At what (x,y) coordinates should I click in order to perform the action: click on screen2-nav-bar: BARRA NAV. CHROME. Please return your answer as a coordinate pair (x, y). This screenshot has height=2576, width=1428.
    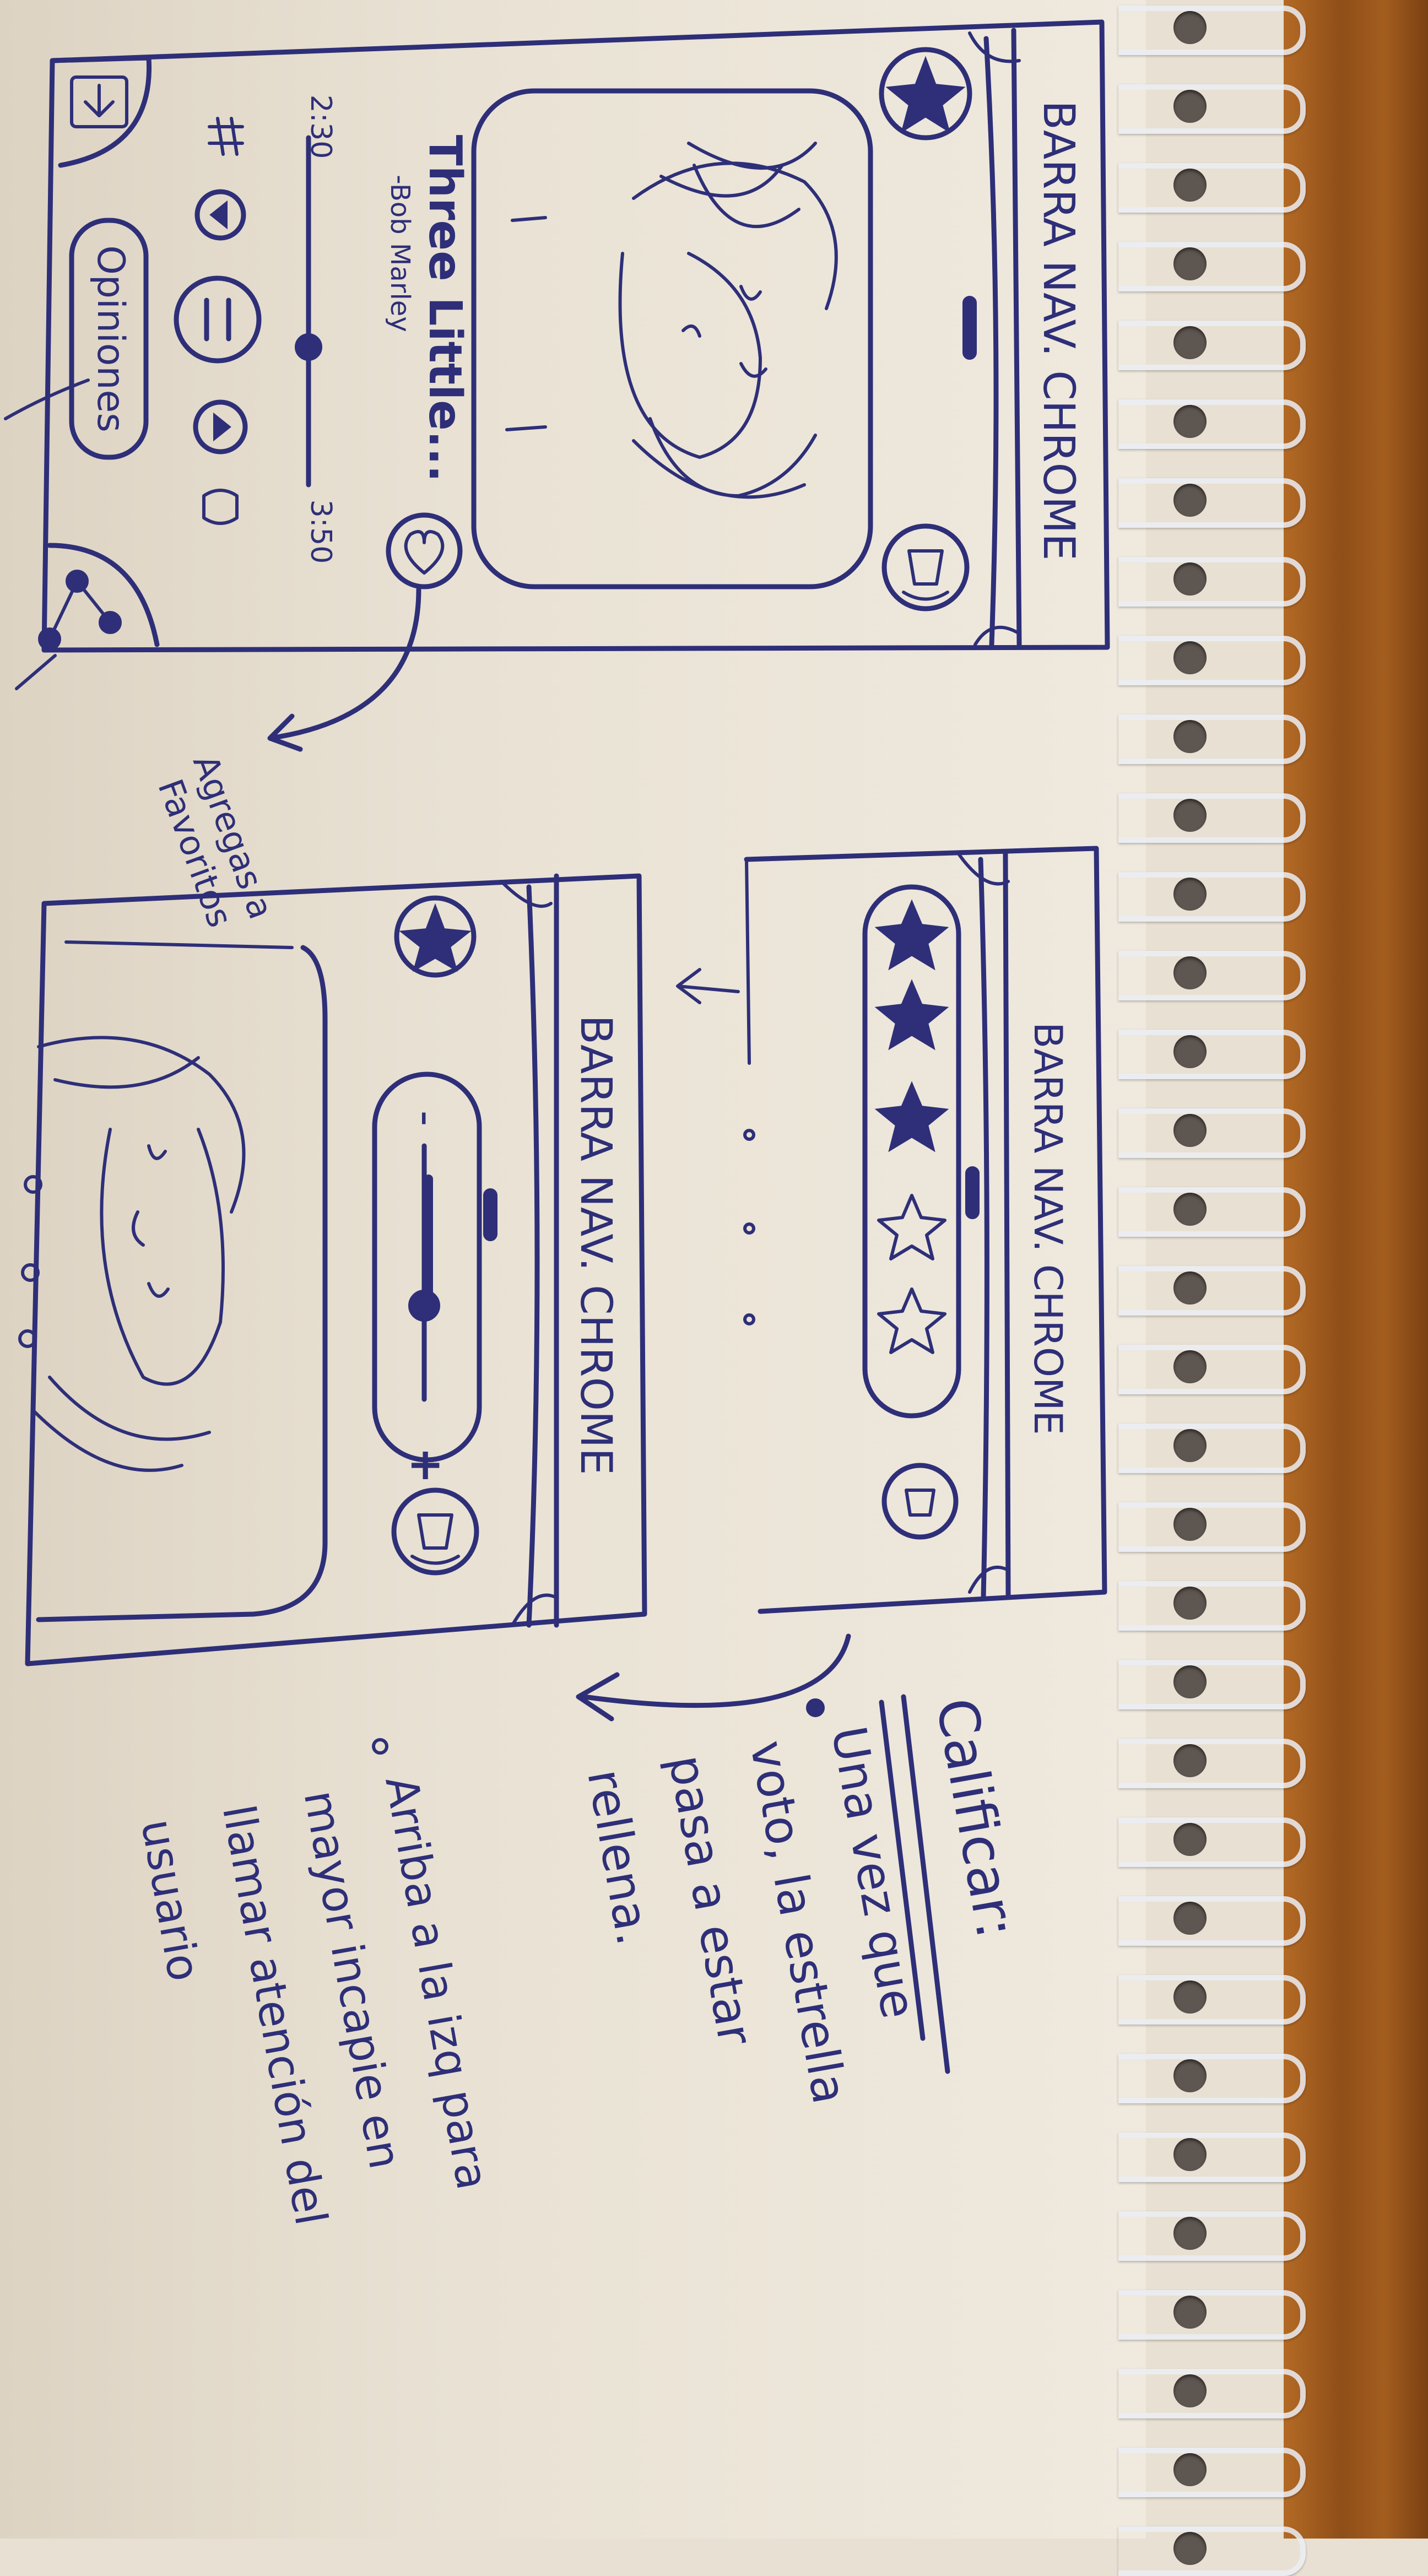
    Looking at the image, I should click on (1047, 1229).